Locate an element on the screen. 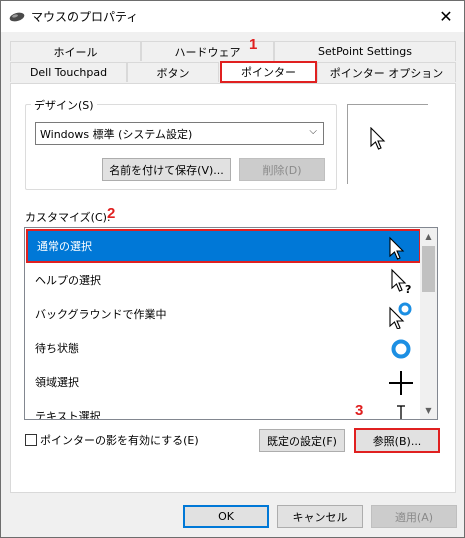 The height and width of the screenshot is (538, 465). customize-label: カスタマイズ(C): is located at coordinates (68, 217).